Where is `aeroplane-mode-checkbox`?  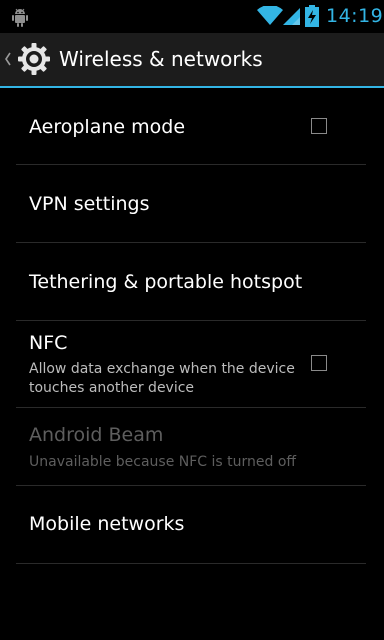
aeroplane-mode-checkbox is located at coordinates (319, 126).